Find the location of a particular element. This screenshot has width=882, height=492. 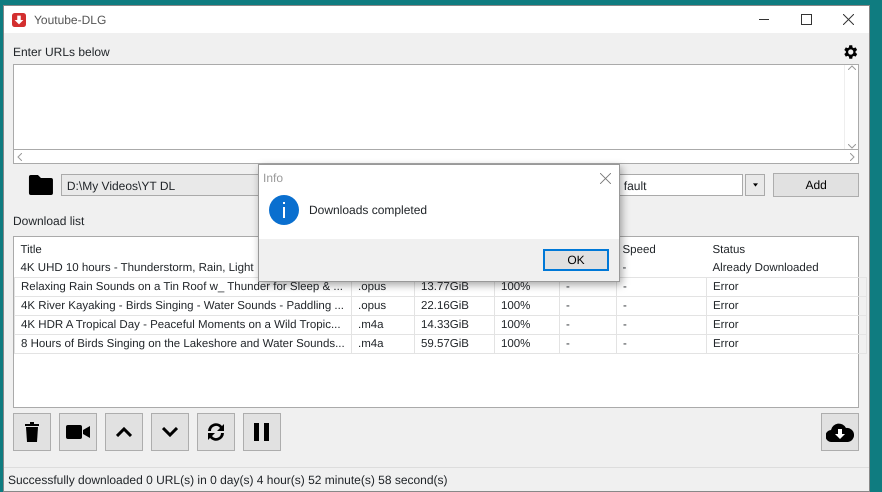

reload-button is located at coordinates (216, 432).